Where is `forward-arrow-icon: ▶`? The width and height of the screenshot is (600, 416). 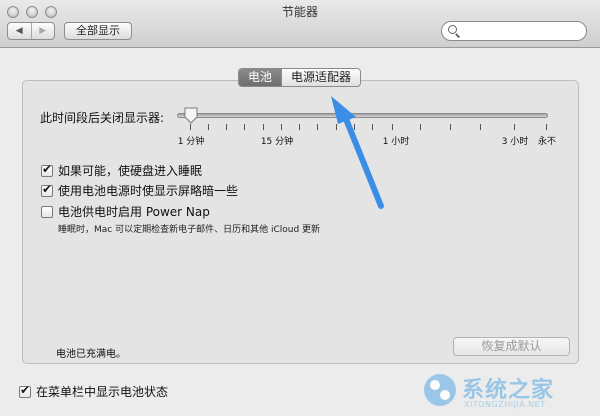 forward-arrow-icon: ▶ is located at coordinates (43, 31).